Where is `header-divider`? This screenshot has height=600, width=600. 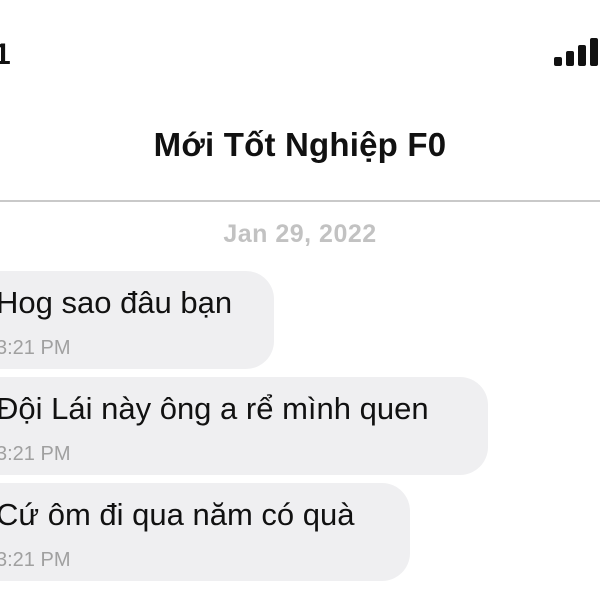 header-divider is located at coordinates (300, 201).